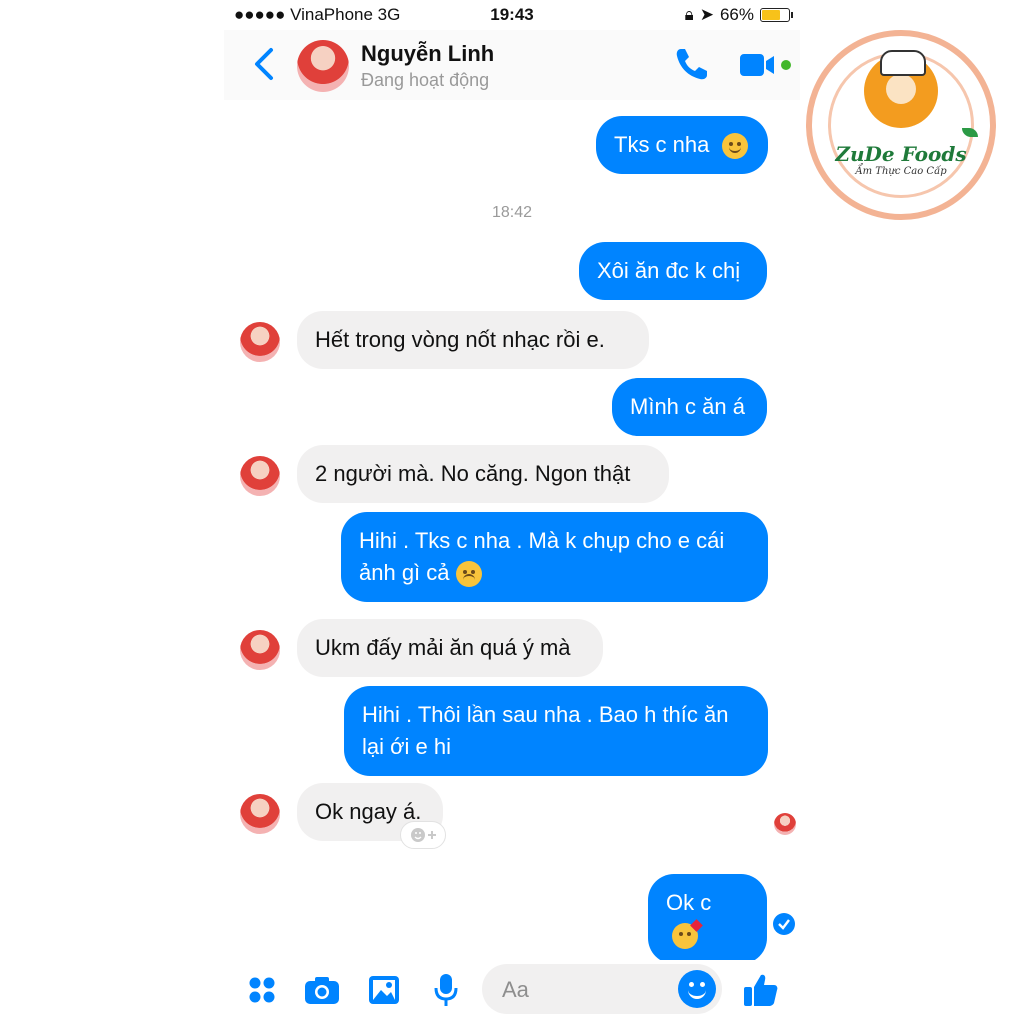  Describe the element at coordinates (734, 146) in the screenshot. I see `slightly-smiling-face-icon` at that location.